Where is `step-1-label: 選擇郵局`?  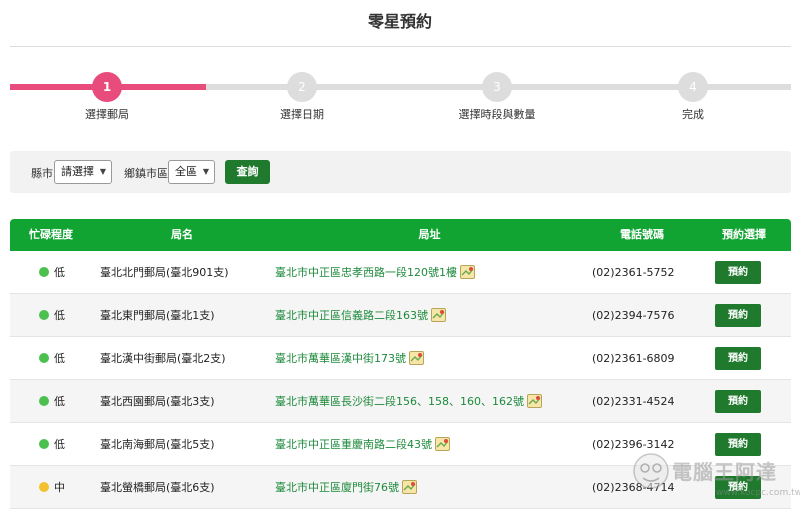 step-1-label: 選擇郵局 is located at coordinates (107, 114).